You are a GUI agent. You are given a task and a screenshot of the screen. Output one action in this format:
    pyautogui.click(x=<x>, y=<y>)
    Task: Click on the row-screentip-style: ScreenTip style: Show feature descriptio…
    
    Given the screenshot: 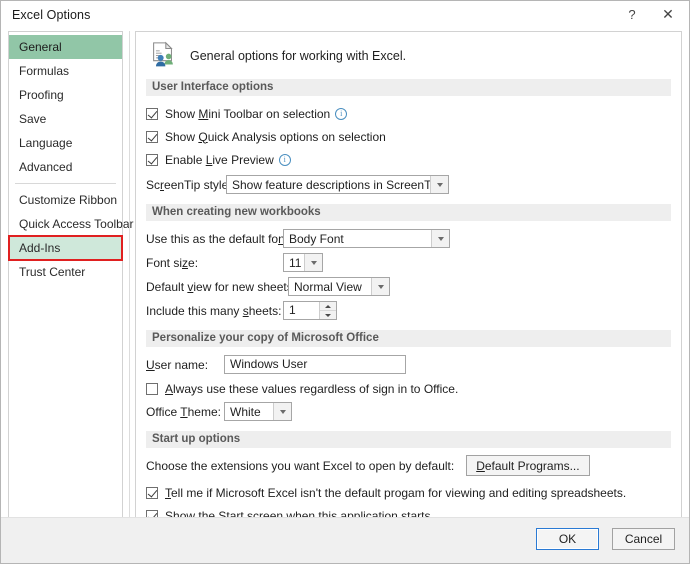 What is the action you would take?
    pyautogui.click(x=413, y=184)
    